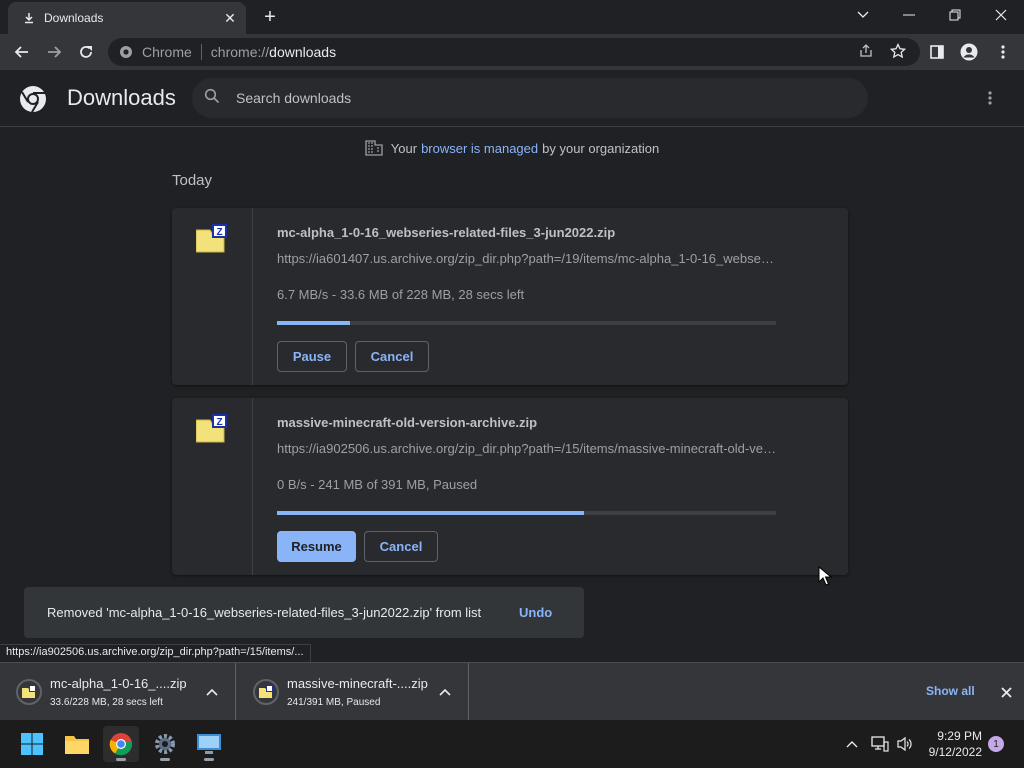 This screenshot has width=1024, height=768. I want to click on browser-menu-icon, so click(1003, 52).